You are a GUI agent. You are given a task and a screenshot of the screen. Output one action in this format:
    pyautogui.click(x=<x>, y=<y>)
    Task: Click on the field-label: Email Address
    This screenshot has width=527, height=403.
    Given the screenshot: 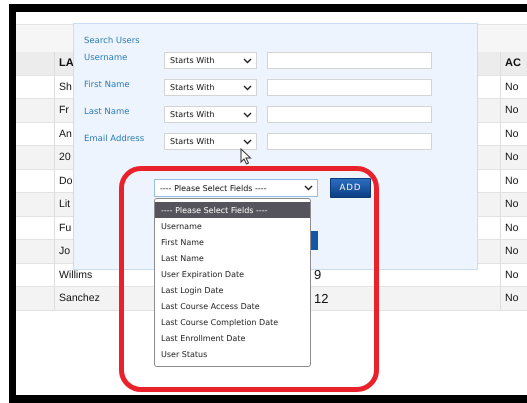 What is the action you would take?
    pyautogui.click(x=115, y=139)
    